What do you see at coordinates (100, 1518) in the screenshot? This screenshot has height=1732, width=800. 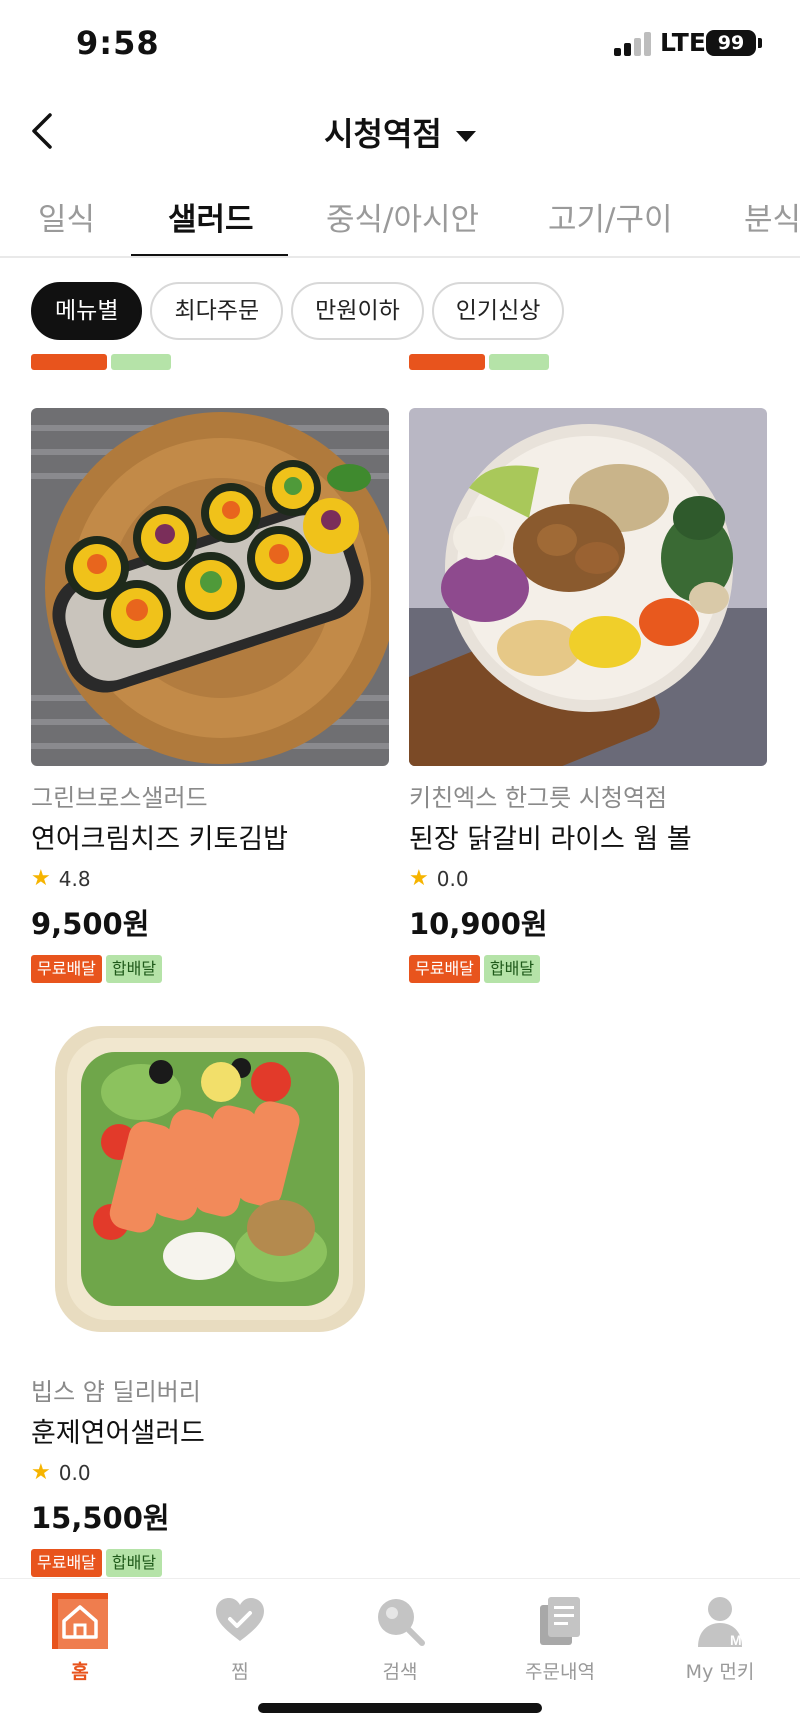 I see `product-price: 15,500원` at bounding box center [100, 1518].